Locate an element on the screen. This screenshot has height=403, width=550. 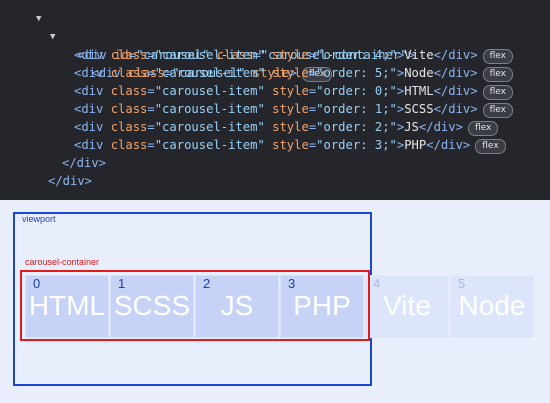
card-index: 4 is located at coordinates (377, 283).